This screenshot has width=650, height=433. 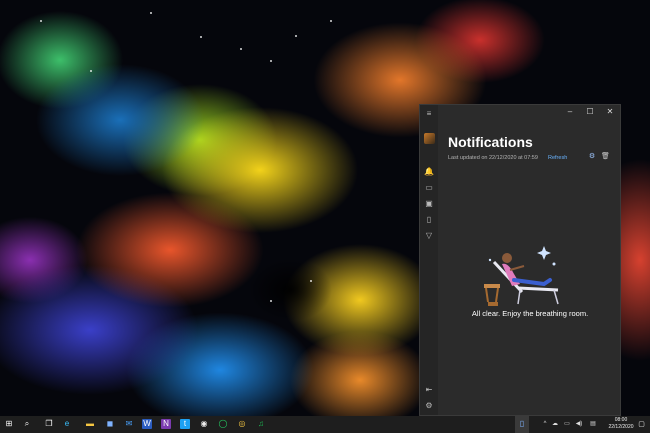 I want to click on network-icon: ▭, so click(x=567, y=424).